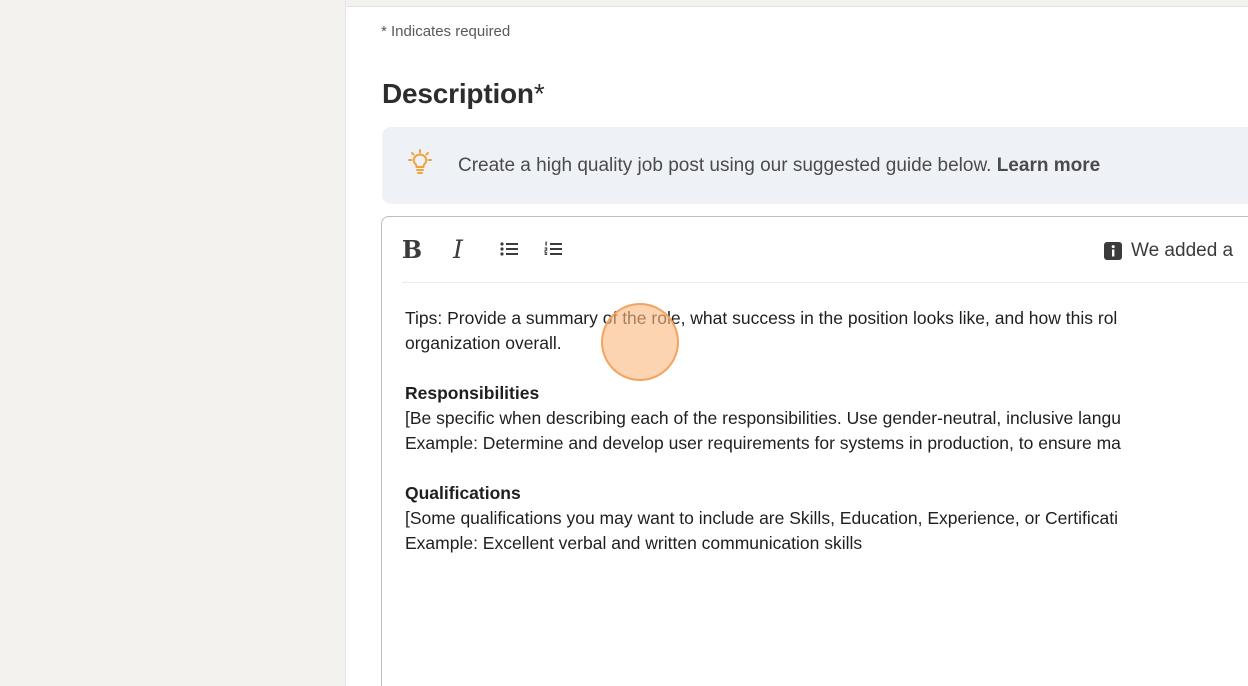 The height and width of the screenshot is (686, 1248). I want to click on learn-more-link: Learn more, so click(1048, 165).